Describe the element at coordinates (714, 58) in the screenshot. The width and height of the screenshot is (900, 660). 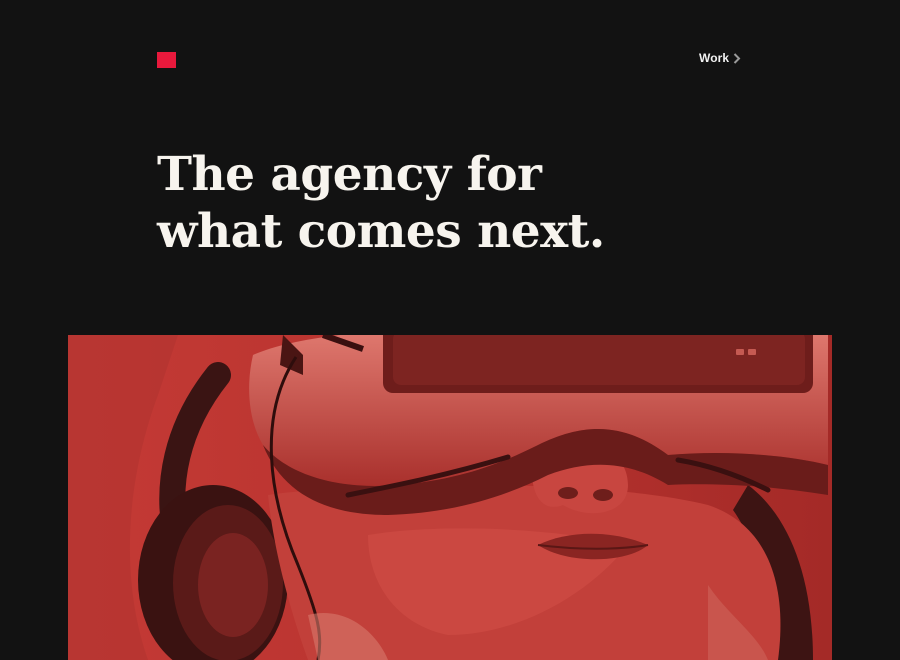
I see `nav-work-label: Work` at that location.